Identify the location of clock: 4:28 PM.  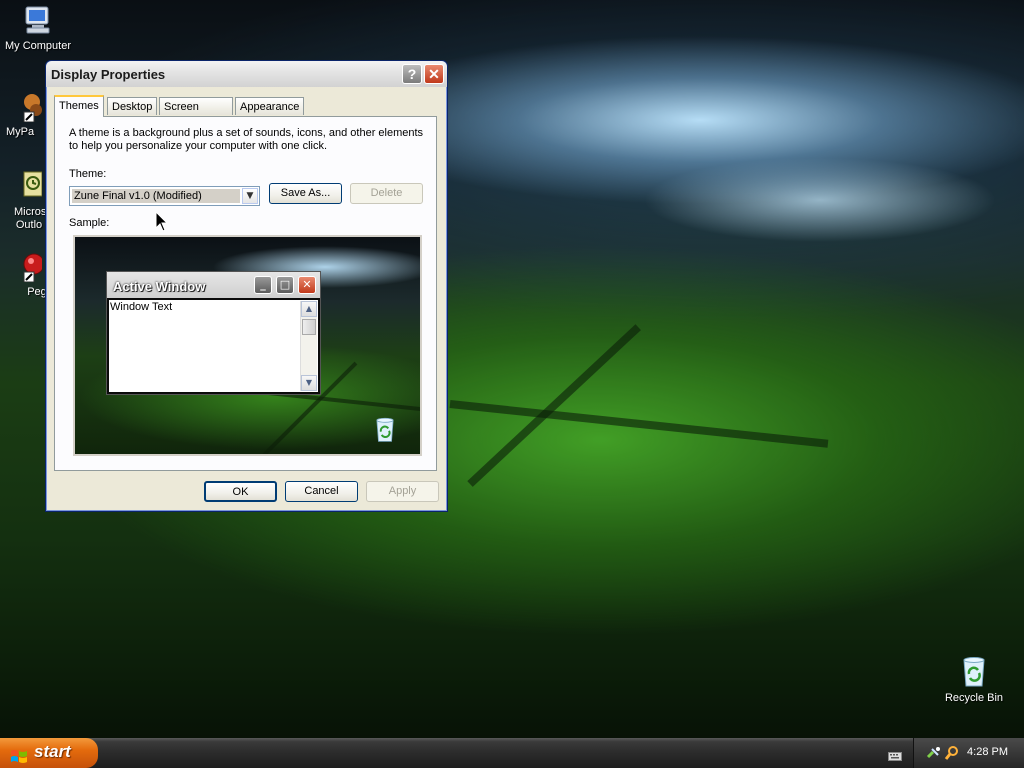
(987, 752).